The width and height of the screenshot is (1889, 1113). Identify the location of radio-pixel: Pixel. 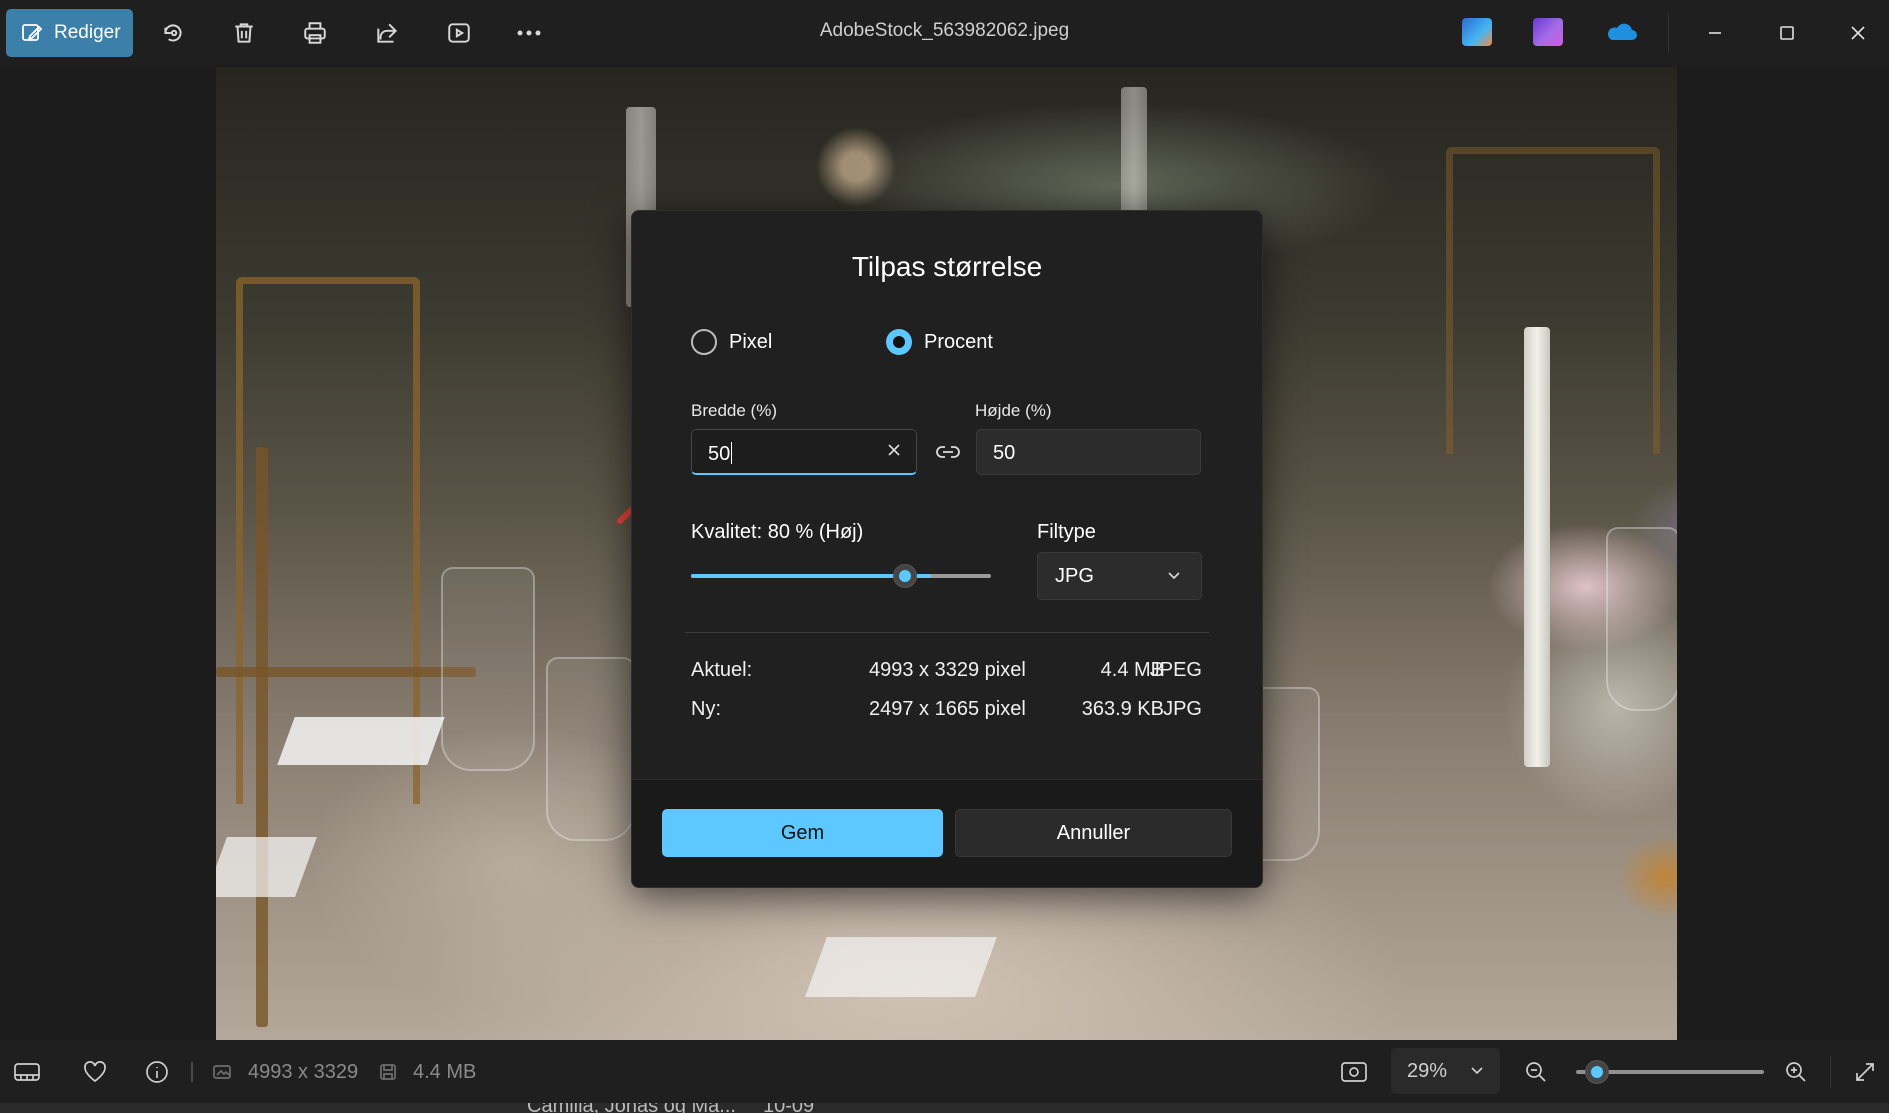
(731, 342).